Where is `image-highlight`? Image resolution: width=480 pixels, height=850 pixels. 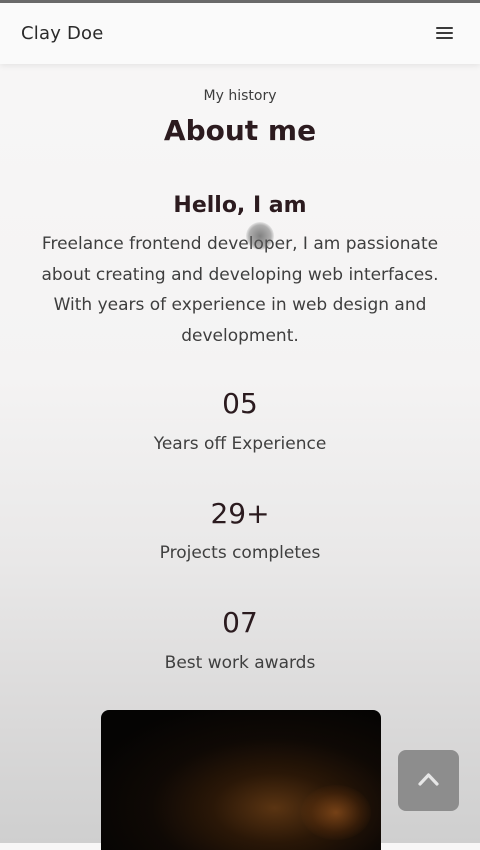
image-highlight is located at coordinates (336, 812).